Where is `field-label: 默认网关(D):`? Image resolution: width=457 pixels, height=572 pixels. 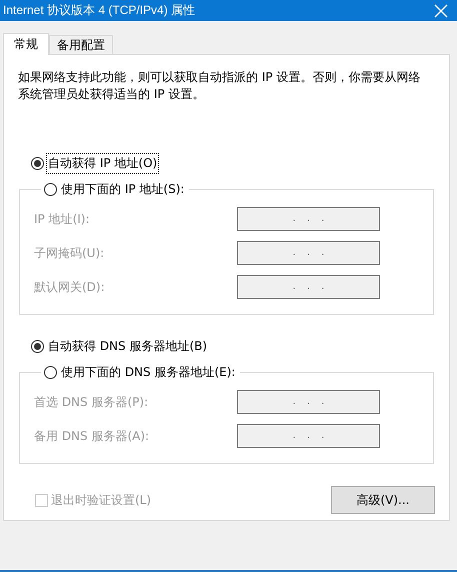
field-label: 默认网关(D): is located at coordinates (69, 287).